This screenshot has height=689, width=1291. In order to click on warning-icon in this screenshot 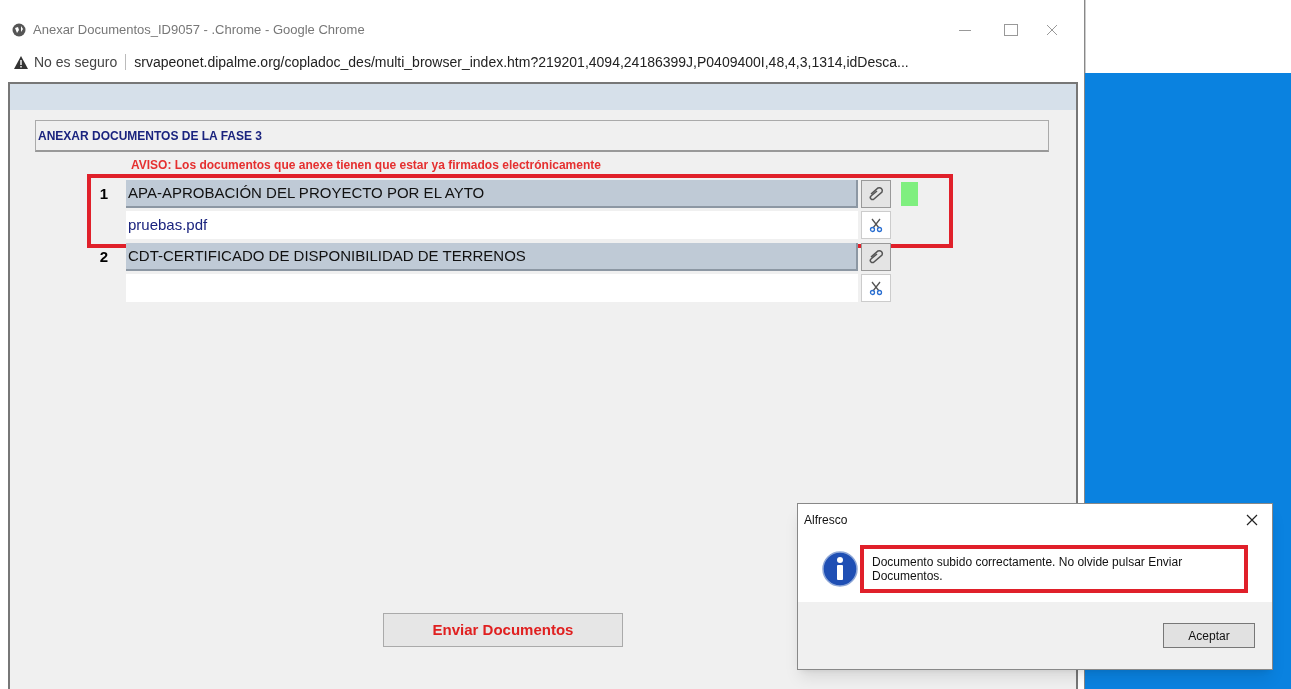, I will do `click(21, 62)`.